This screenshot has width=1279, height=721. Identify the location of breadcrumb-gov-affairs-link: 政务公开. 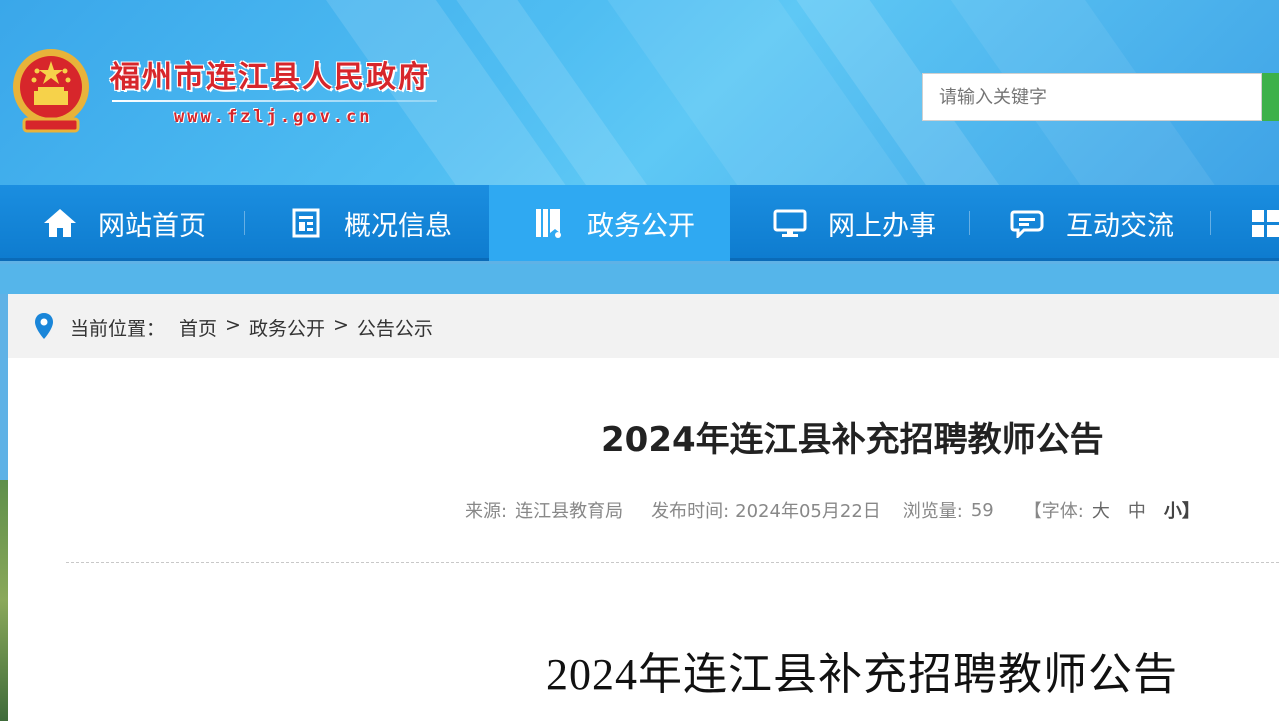
(287, 327).